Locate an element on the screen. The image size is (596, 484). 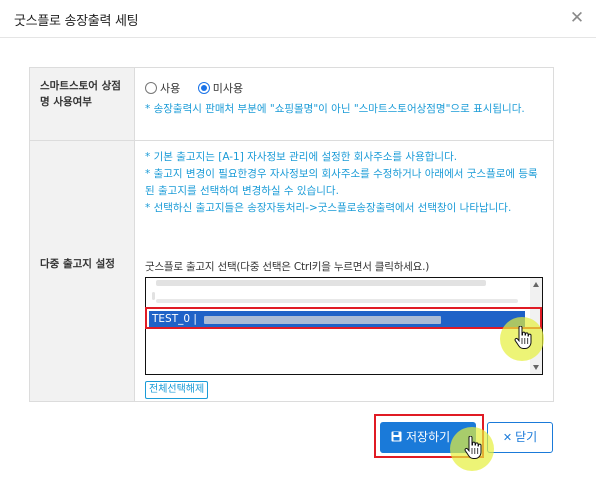
warehouse-header: 다중 출고지 설정 is located at coordinates (82, 271).